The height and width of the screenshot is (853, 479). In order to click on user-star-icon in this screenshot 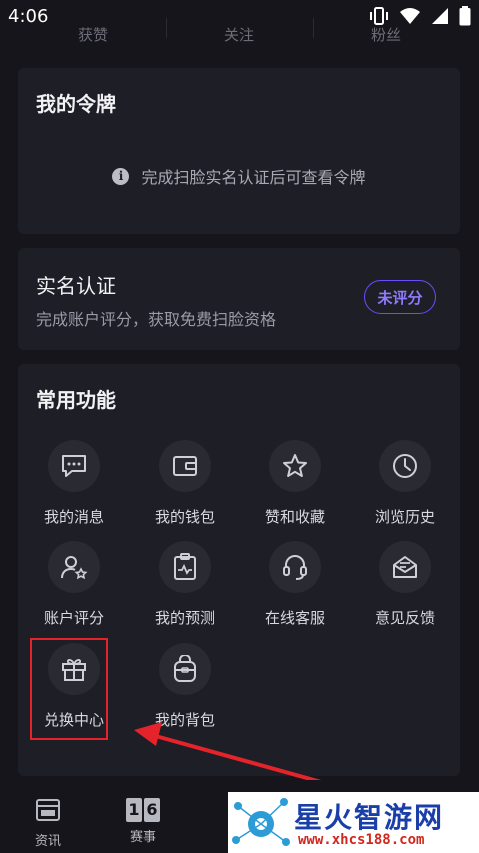, I will do `click(74, 567)`.